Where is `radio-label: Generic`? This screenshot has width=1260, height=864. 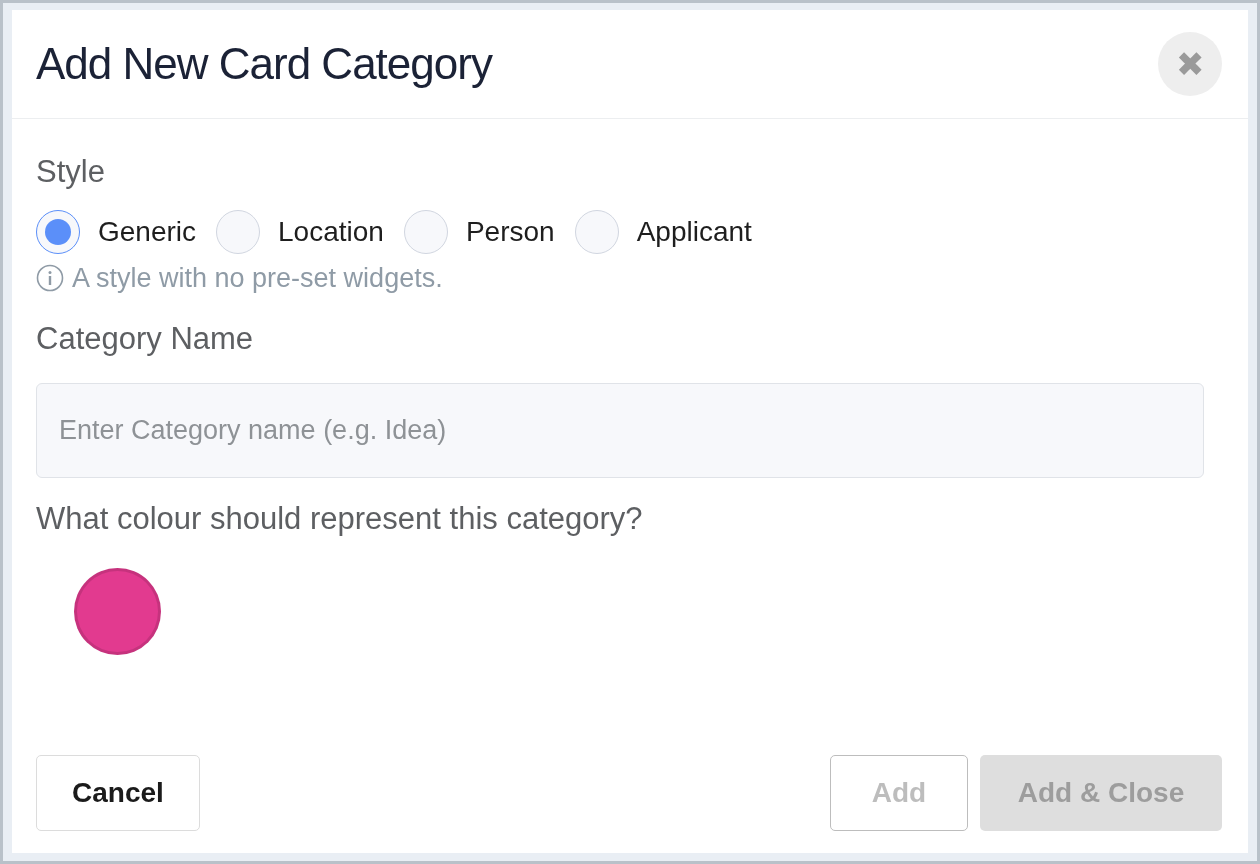 radio-label: Generic is located at coordinates (147, 231).